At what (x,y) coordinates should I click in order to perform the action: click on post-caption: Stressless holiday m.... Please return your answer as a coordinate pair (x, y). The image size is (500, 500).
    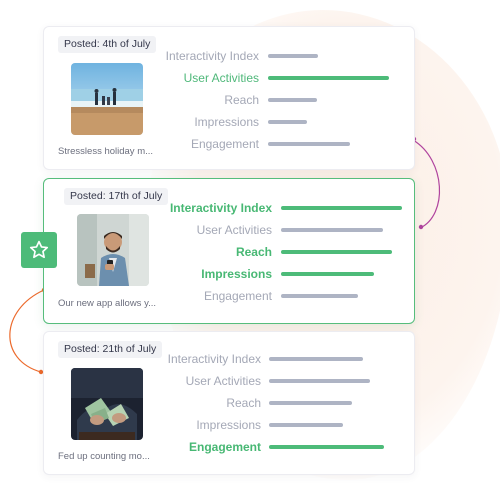
    Looking at the image, I should click on (106, 151).